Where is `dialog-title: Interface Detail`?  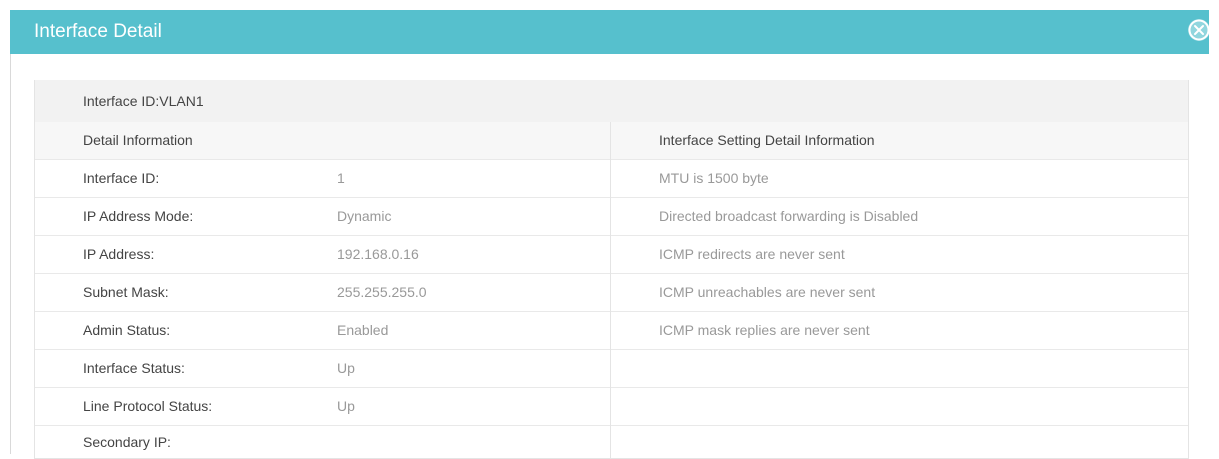 dialog-title: Interface Detail is located at coordinates (98, 31).